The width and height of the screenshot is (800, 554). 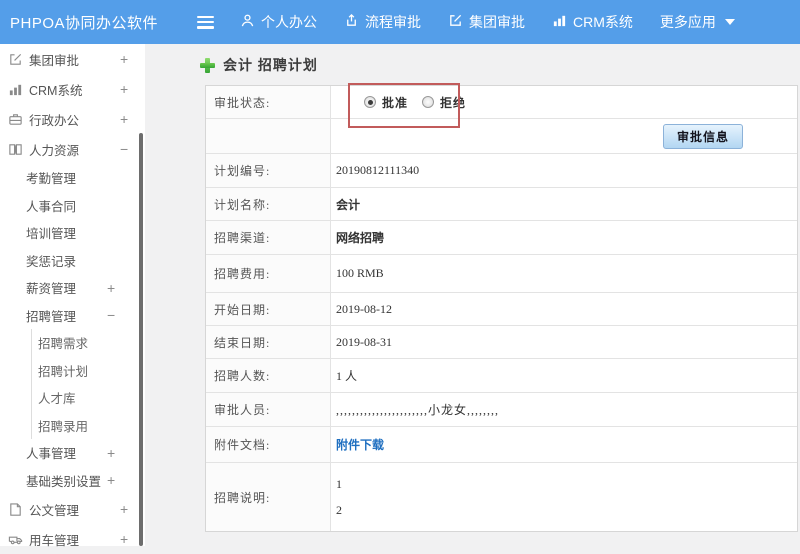 What do you see at coordinates (347, 376) in the screenshot?
I see `field-value: 1 人` at bounding box center [347, 376].